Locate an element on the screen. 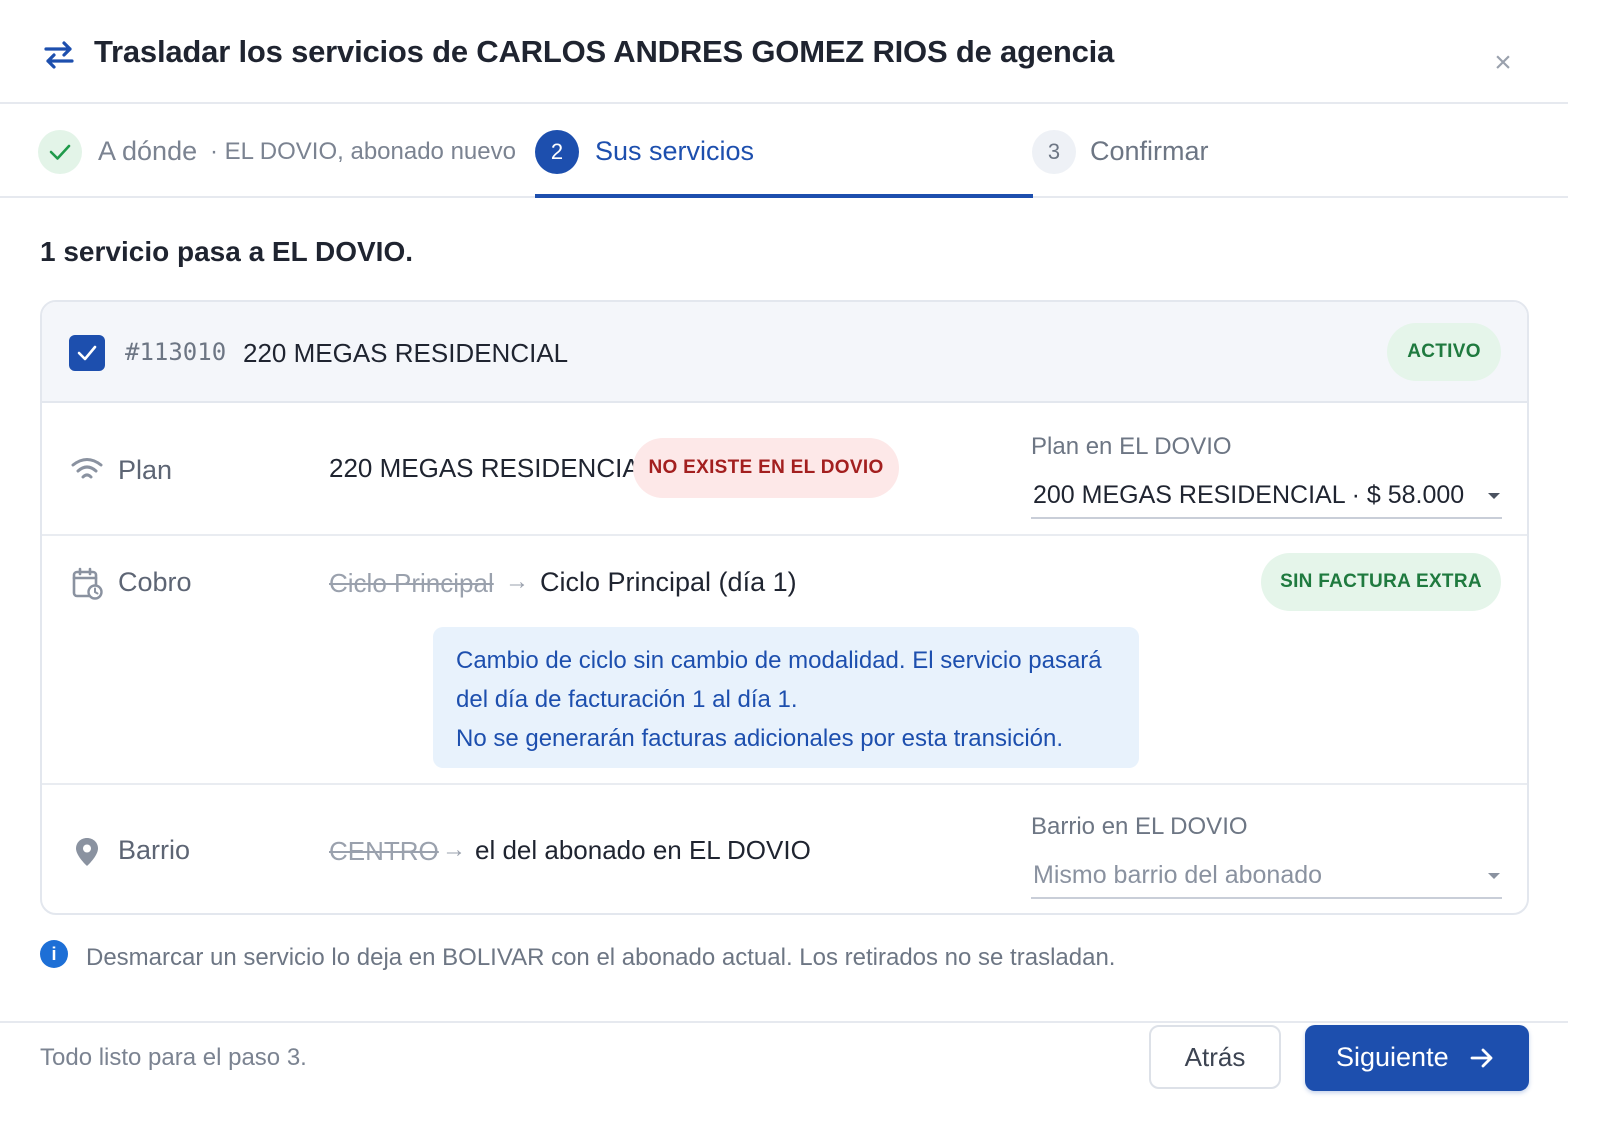 Image resolution: width=1600 pixels, height=1144 pixels. old-neighborhood: CENTRO is located at coordinates (384, 851).